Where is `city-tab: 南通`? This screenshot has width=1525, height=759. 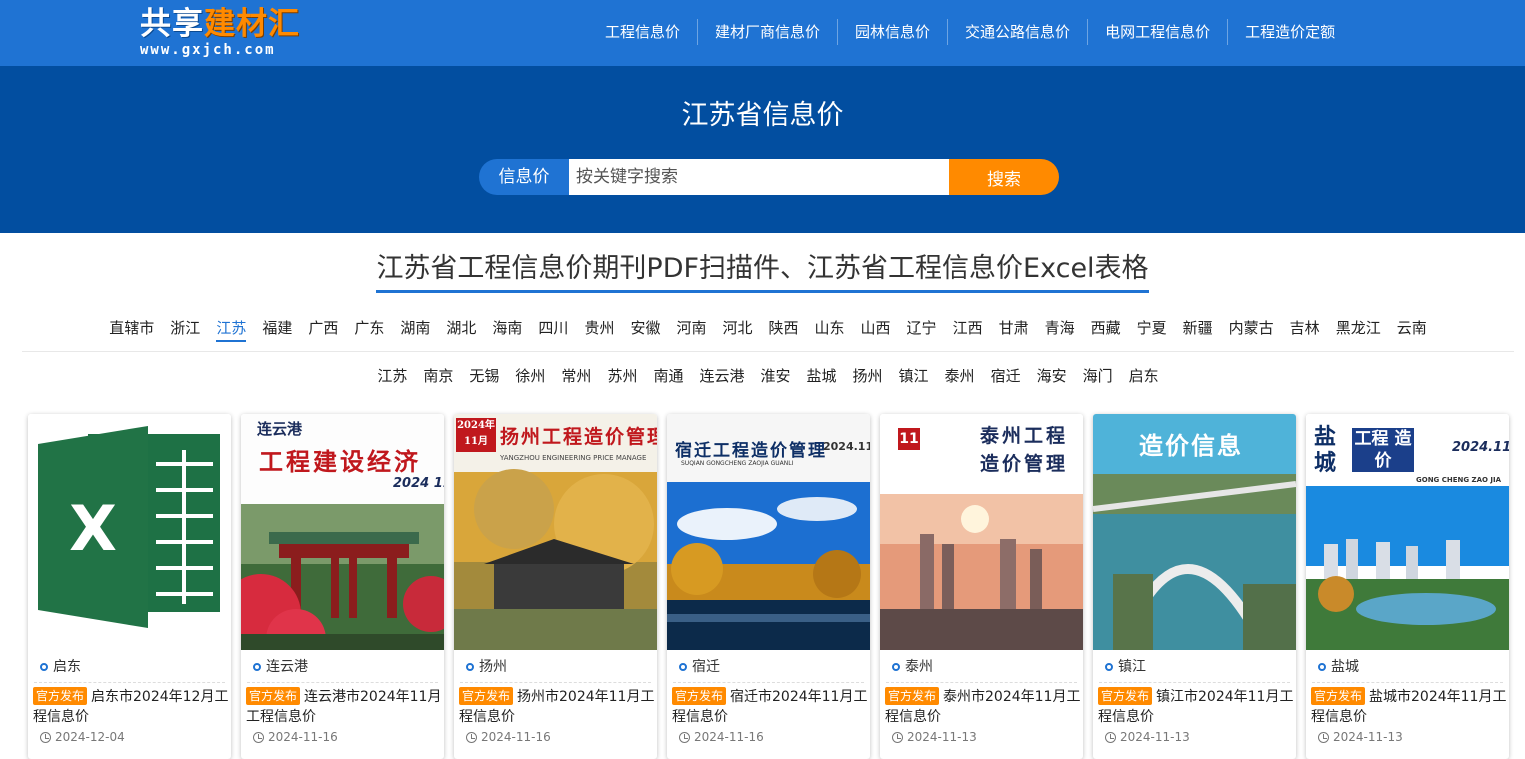 city-tab: 南通 is located at coordinates (668, 377).